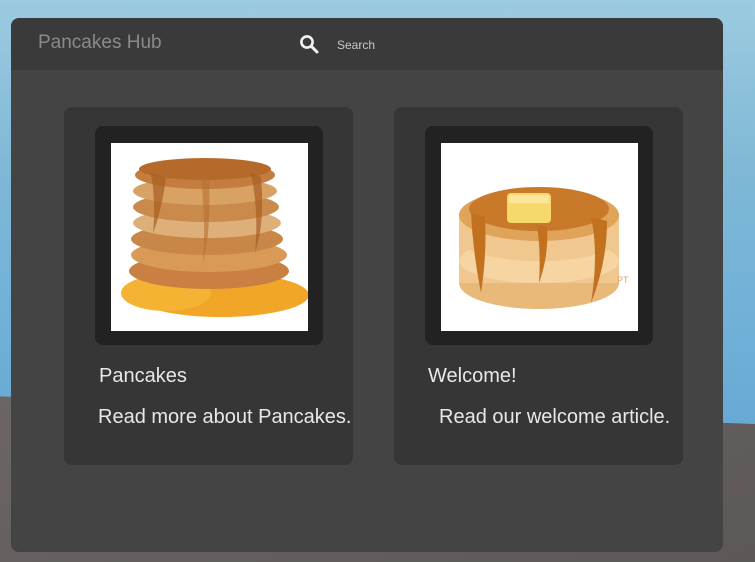 This screenshot has height=562, width=755. Describe the element at coordinates (472, 376) in the screenshot. I see `card-title: Welcome!` at that location.